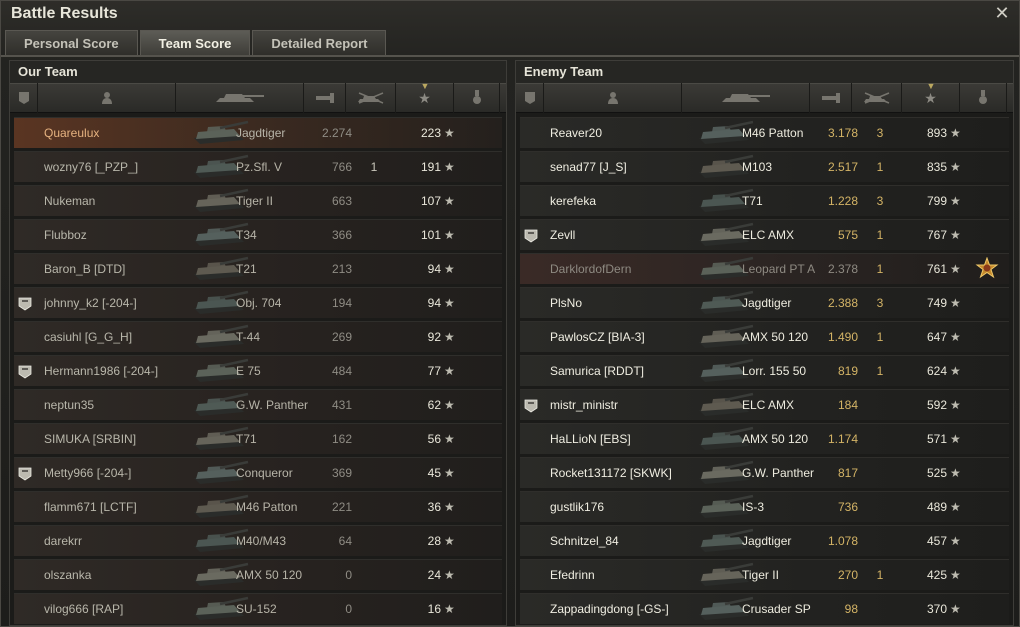  I want to click on player-name: SIMUKA [SRBIN], so click(119, 439).